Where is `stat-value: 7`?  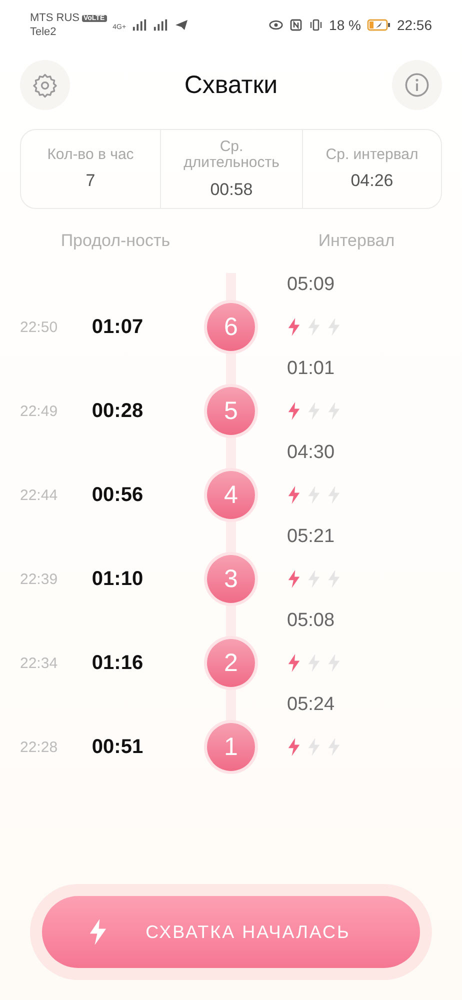 stat-value: 7 is located at coordinates (91, 181).